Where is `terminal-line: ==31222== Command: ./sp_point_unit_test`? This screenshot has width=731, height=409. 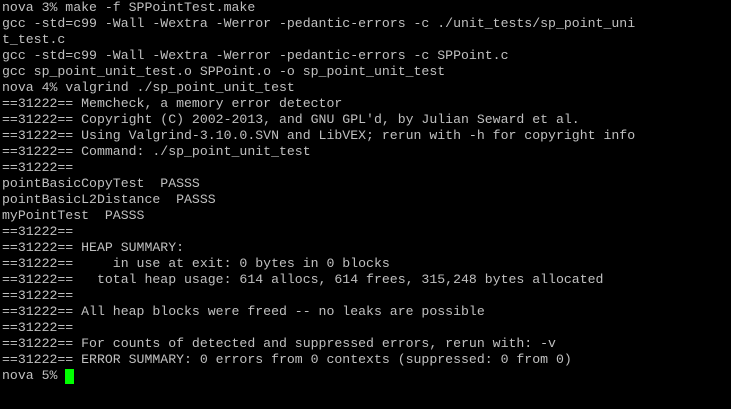 terminal-line: ==31222== Command: ./sp_point_unit_test is located at coordinates (156, 151).